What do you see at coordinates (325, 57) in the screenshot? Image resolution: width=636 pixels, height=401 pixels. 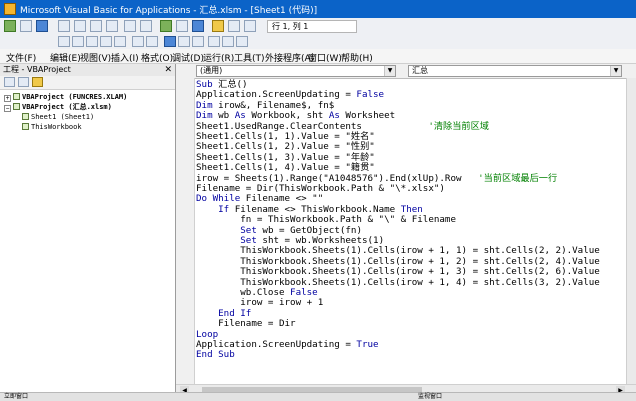 I see `menu-window: 窗口(W)` at bounding box center [325, 57].